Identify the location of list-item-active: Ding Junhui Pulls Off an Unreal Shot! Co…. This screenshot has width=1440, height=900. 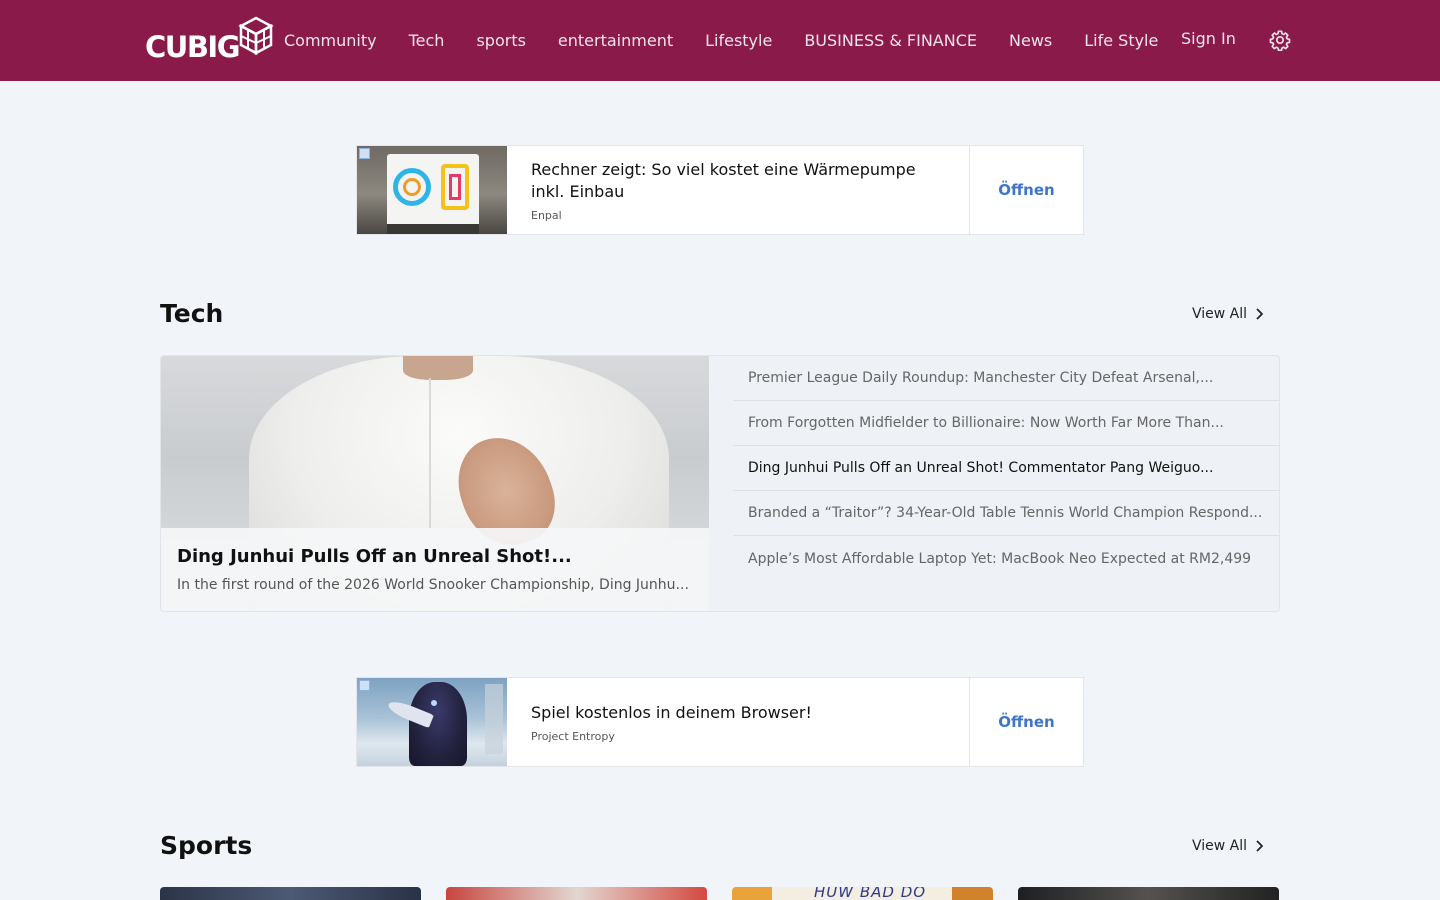
(1006, 468).